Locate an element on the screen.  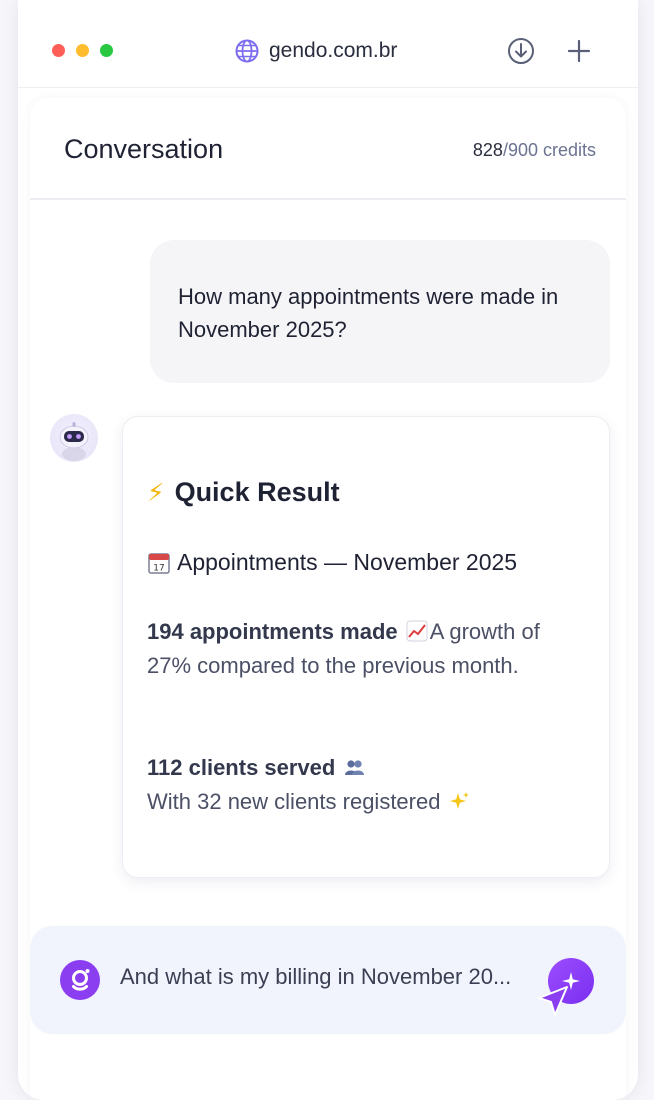
bot-avatar is located at coordinates (74, 438).